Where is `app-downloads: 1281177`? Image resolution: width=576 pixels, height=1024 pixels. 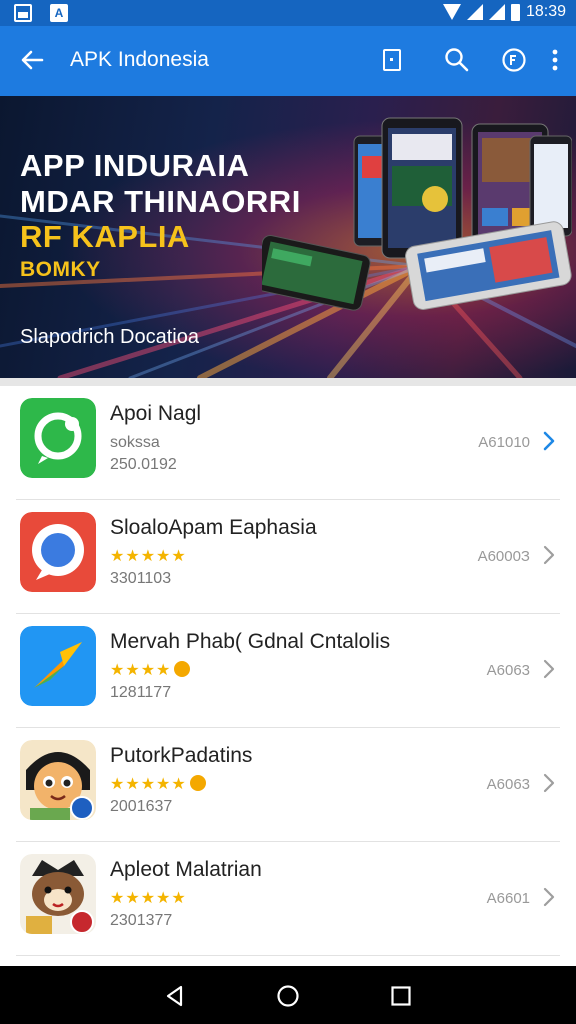
app-downloads: 1281177 is located at coordinates (141, 692).